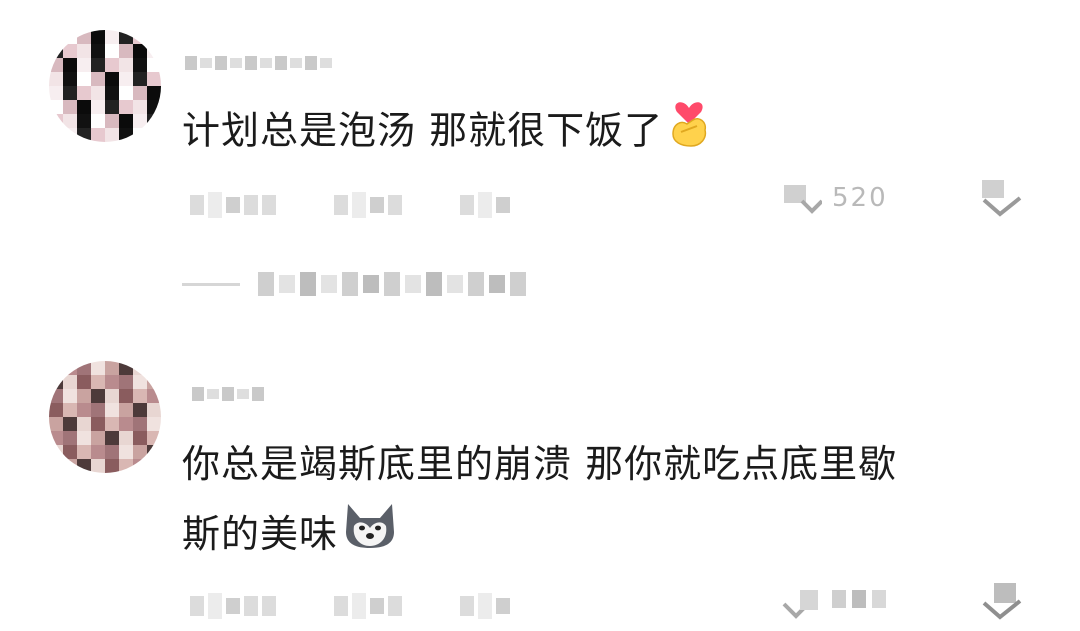  I want to click on like-group: 520, so click(834, 198).